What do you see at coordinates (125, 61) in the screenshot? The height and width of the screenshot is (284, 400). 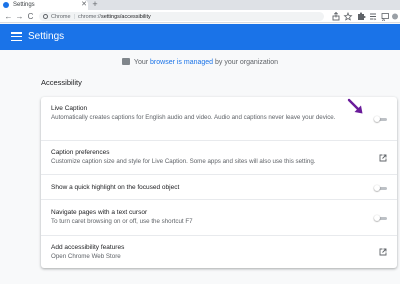 I see `managed-building-icon` at bounding box center [125, 61].